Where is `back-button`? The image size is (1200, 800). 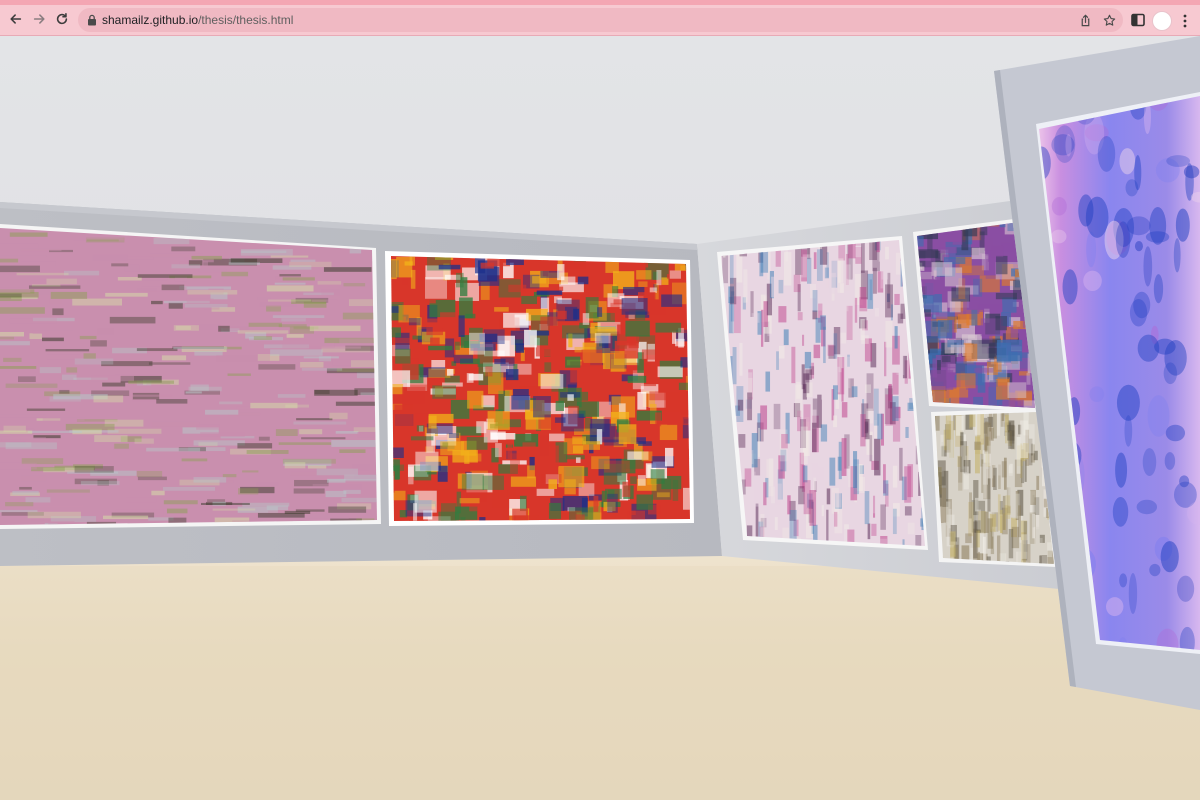
back-button is located at coordinates (16, 19).